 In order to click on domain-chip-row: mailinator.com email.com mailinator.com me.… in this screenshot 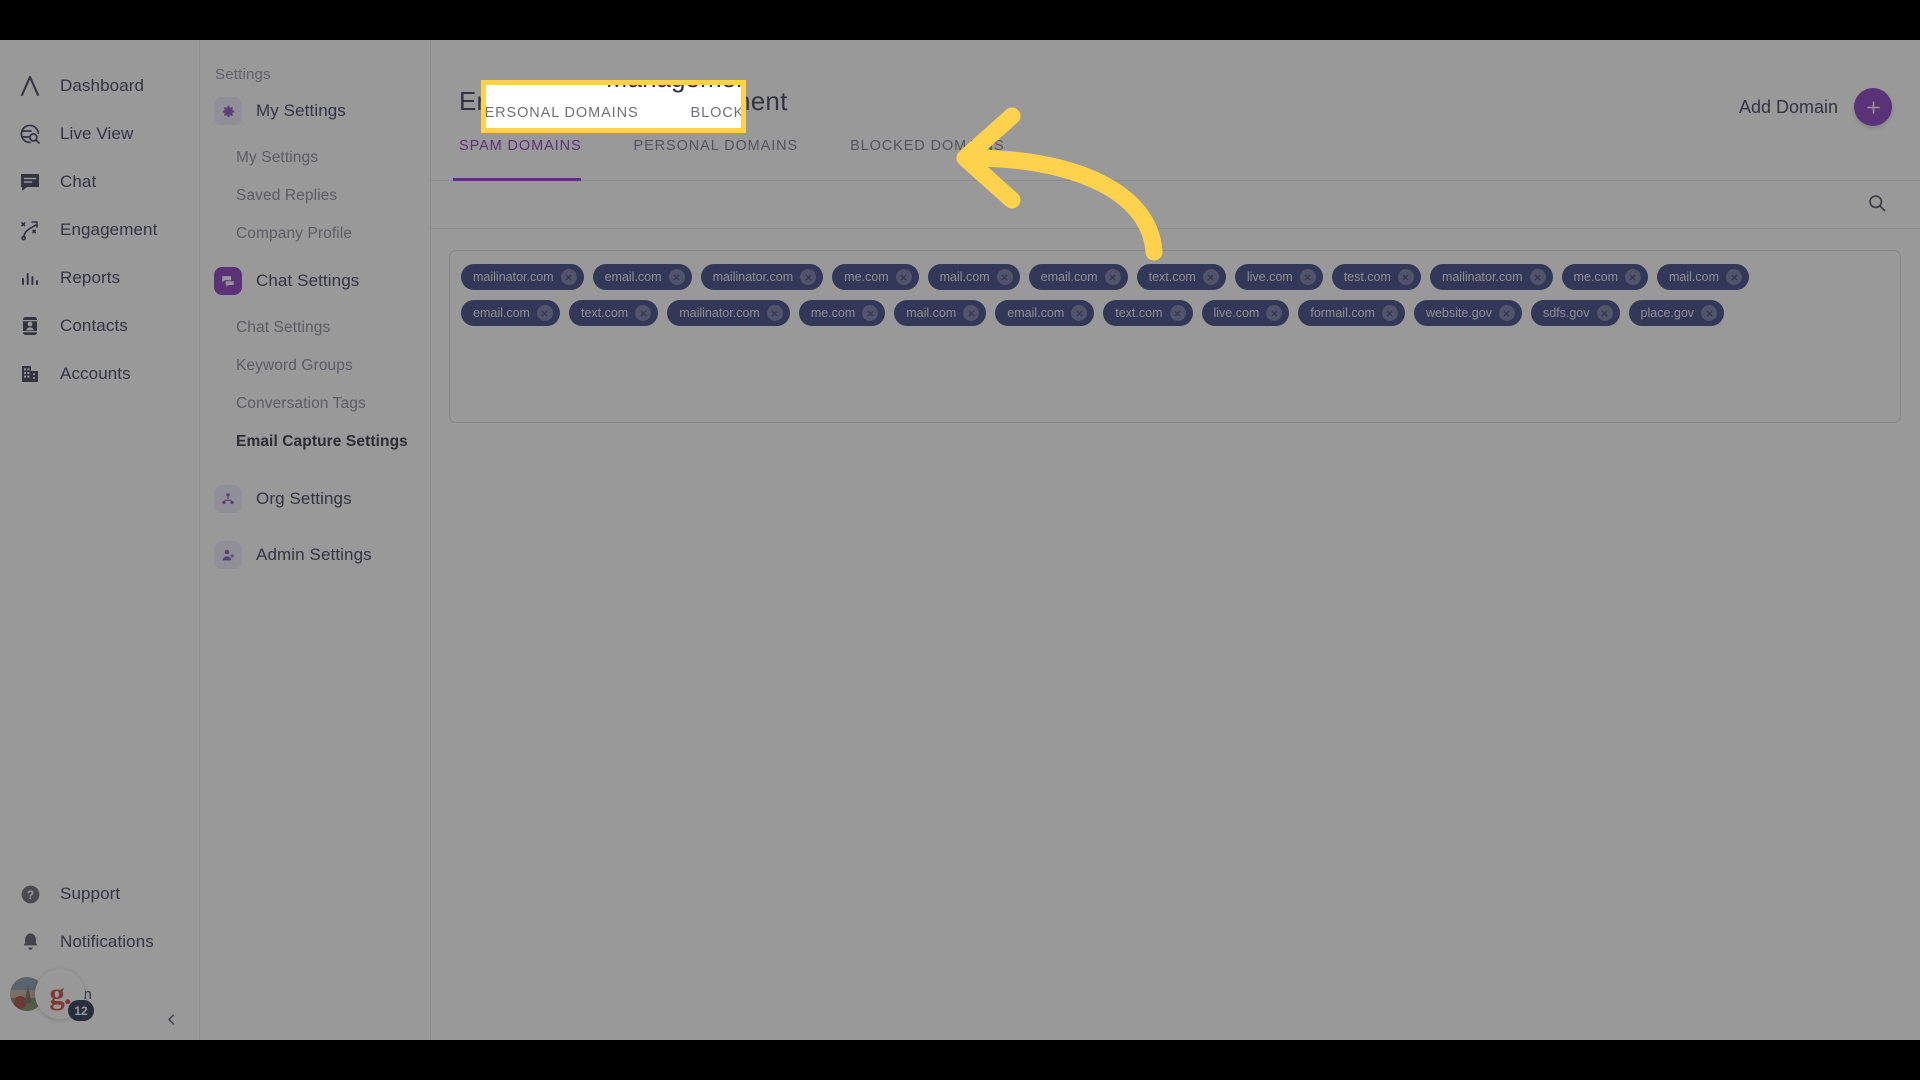, I will do `click(1175, 277)`.